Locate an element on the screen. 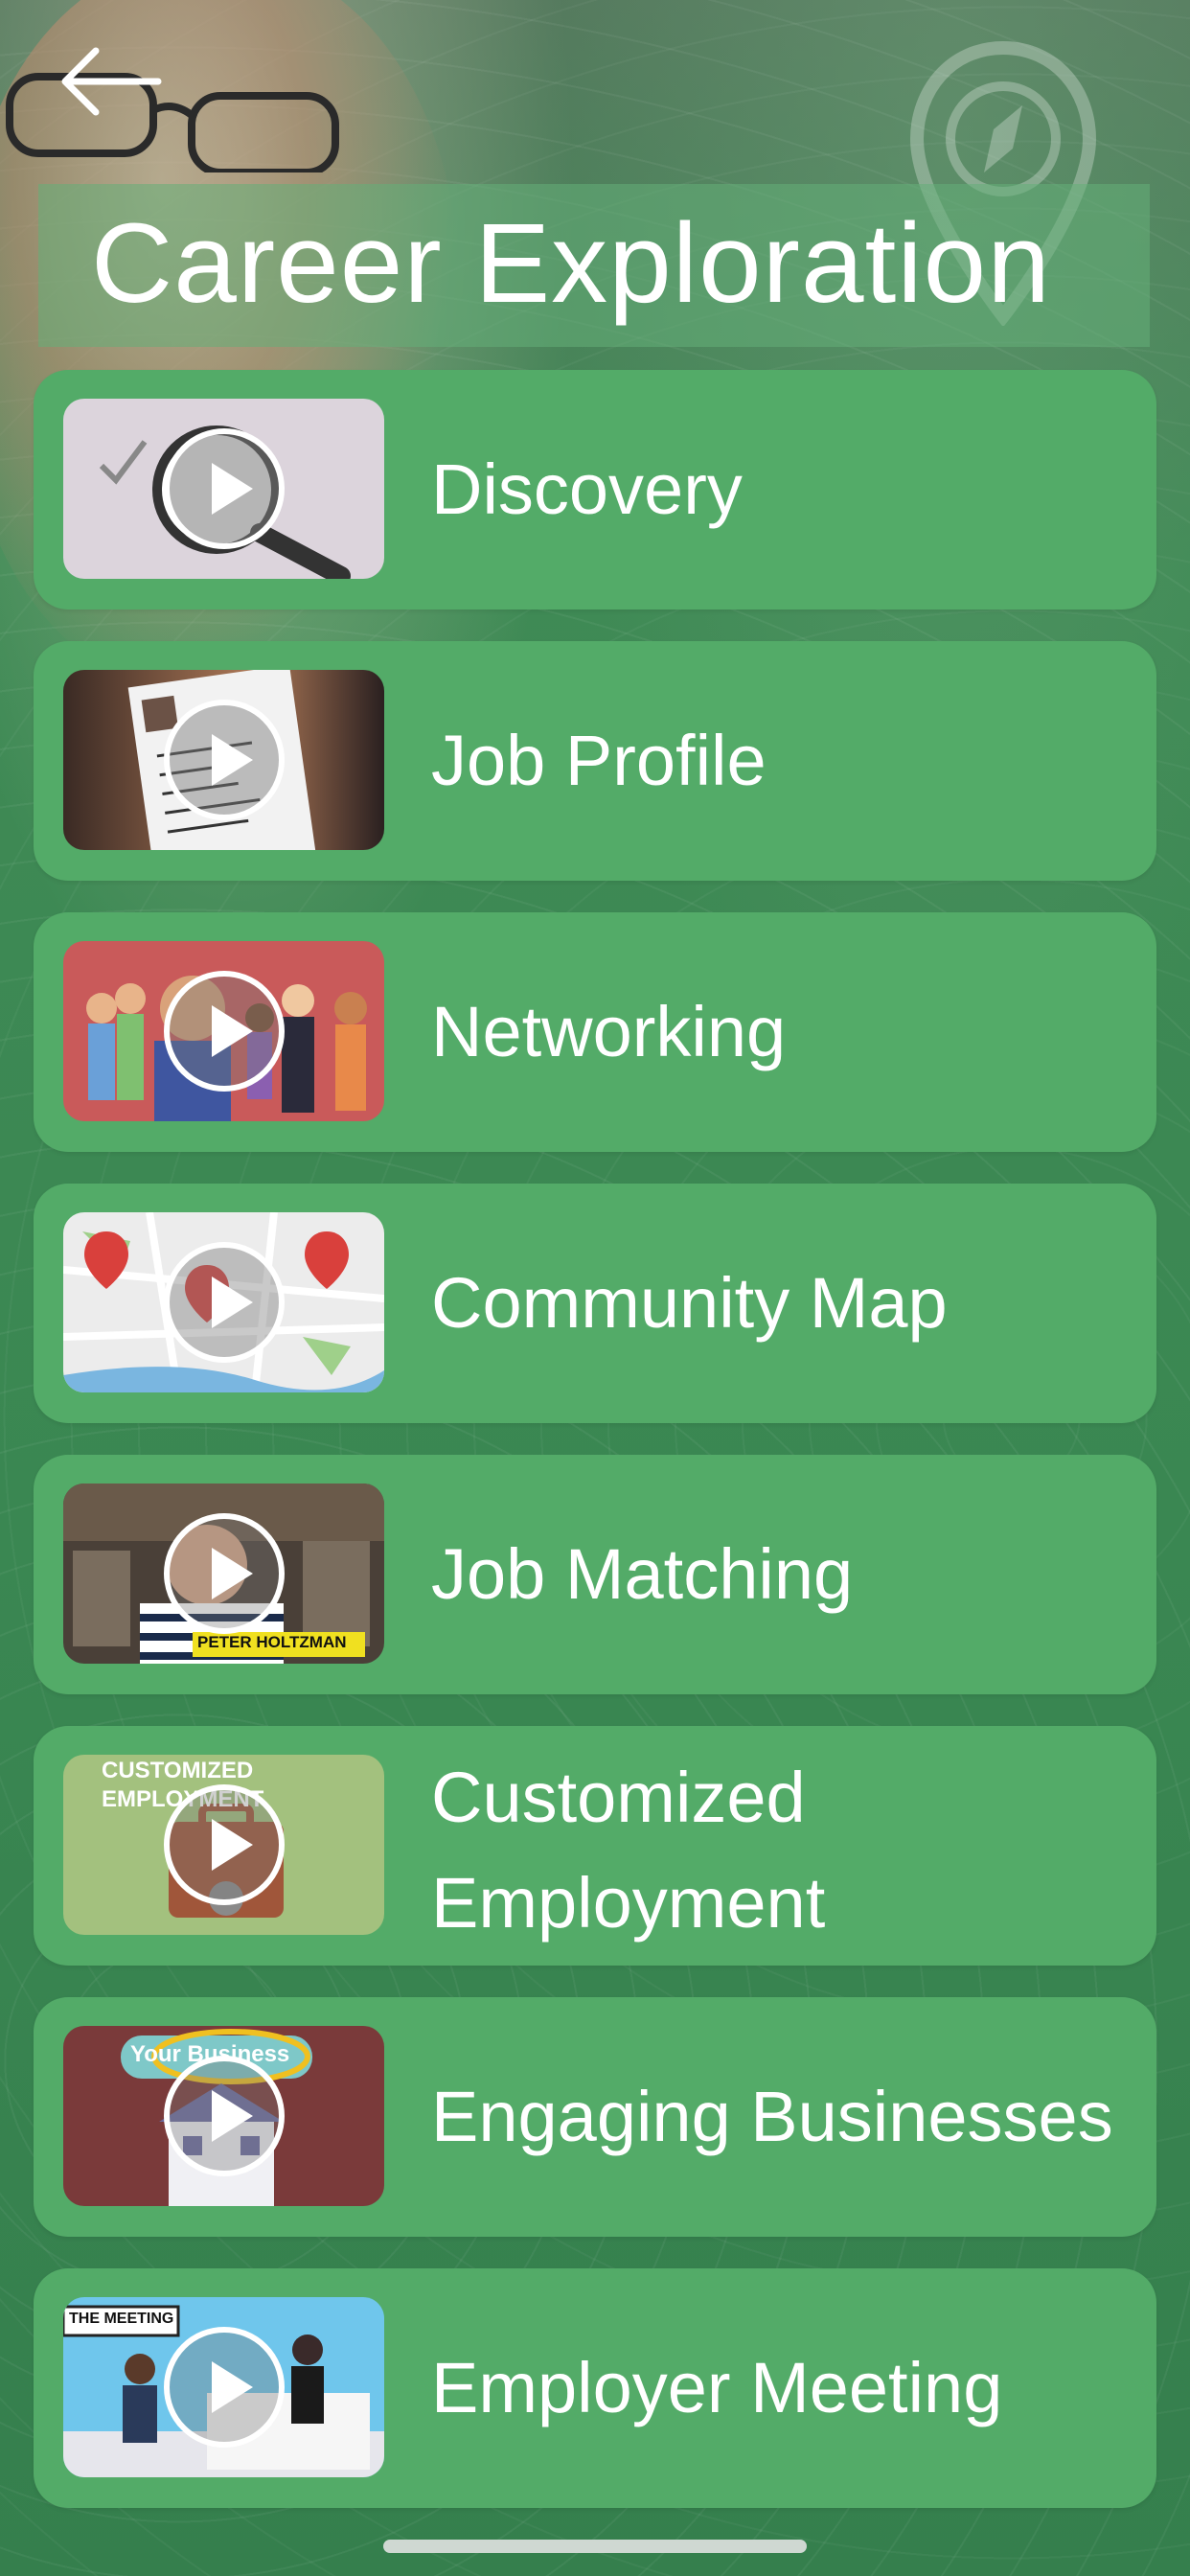  video-title: Employer Meeting is located at coordinates (717, 2387).